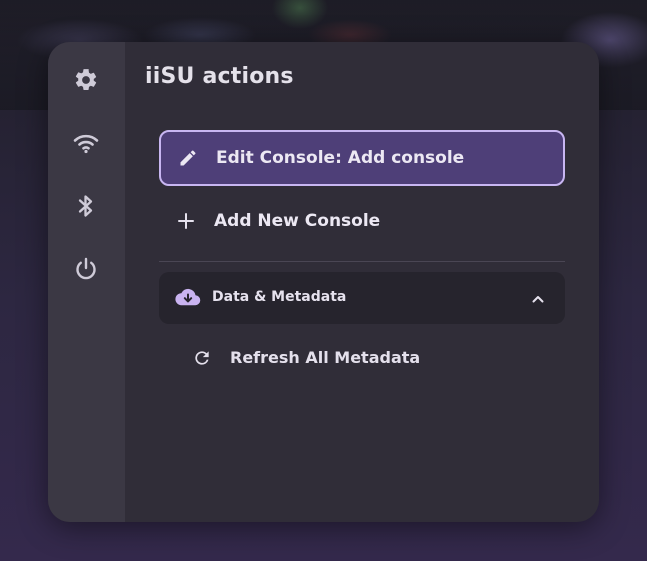  What do you see at coordinates (219, 76) in the screenshot?
I see `panel-title: iiSU actions` at bounding box center [219, 76].